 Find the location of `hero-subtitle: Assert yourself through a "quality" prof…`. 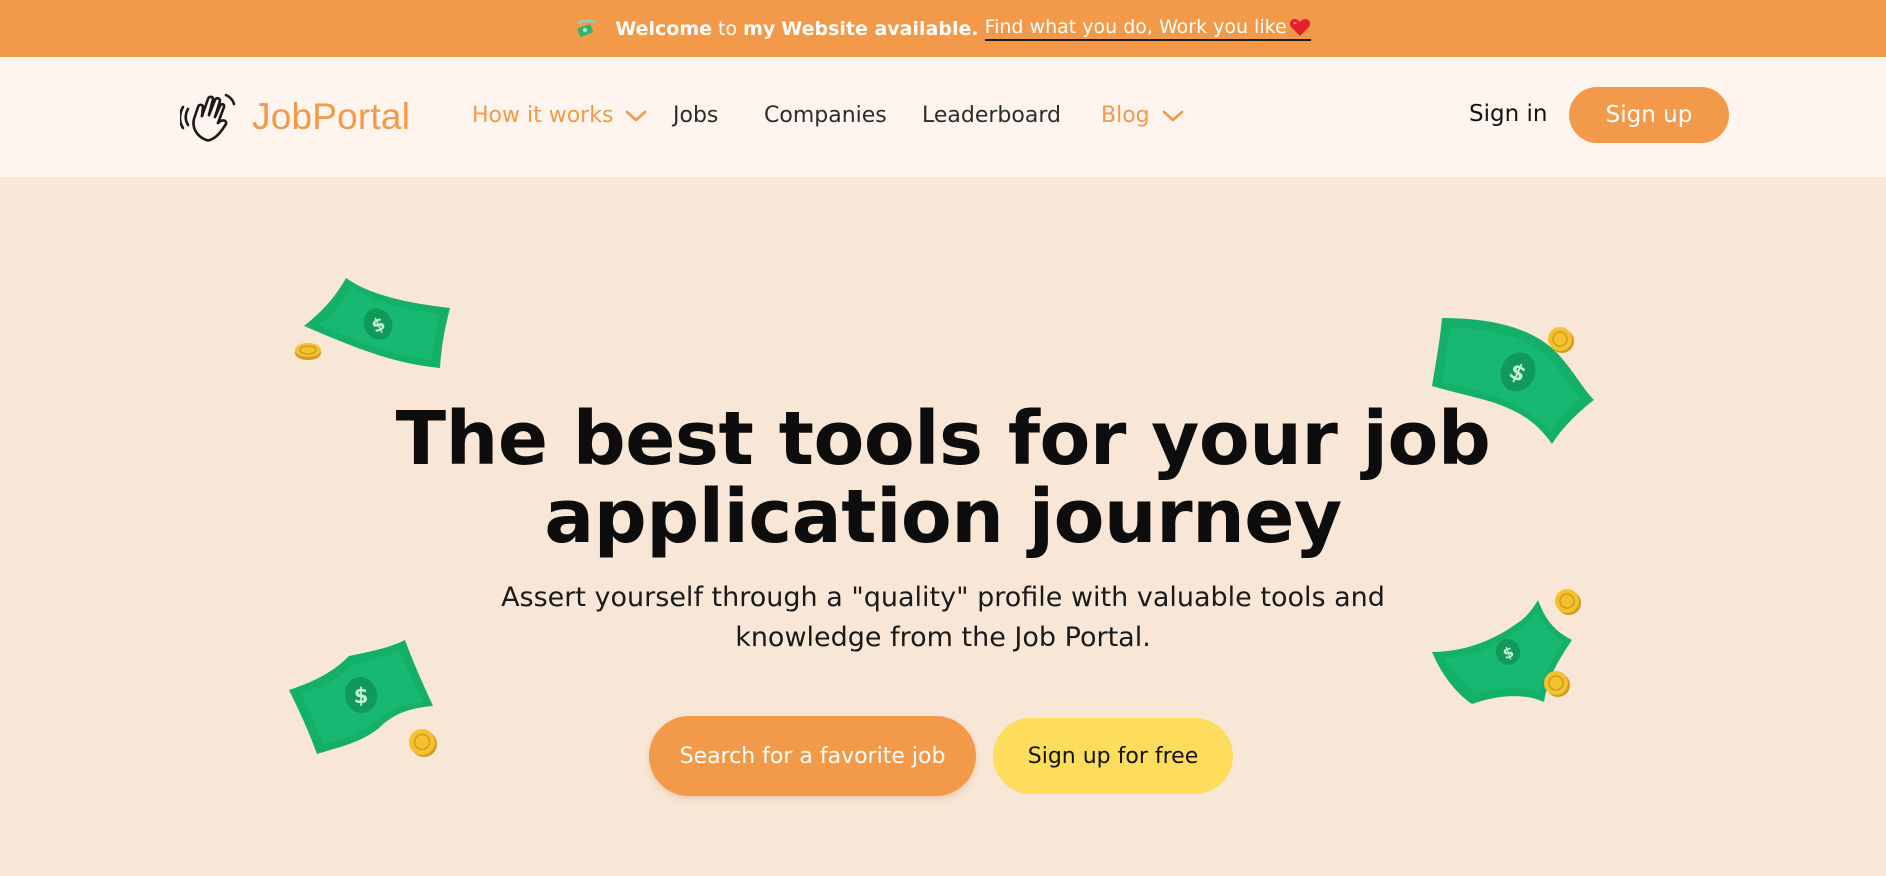

hero-subtitle: Assert yourself through a "quality" prof… is located at coordinates (943, 618).